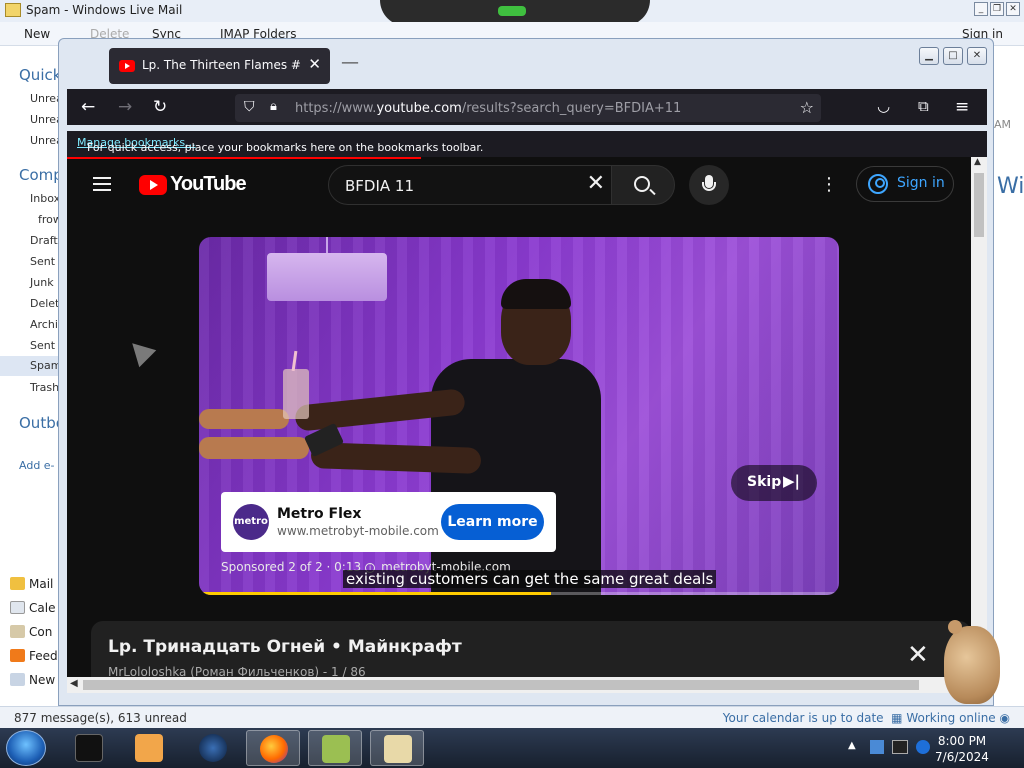 This screenshot has height=768, width=1024. I want to click on account-header: Comp, so click(41, 175).